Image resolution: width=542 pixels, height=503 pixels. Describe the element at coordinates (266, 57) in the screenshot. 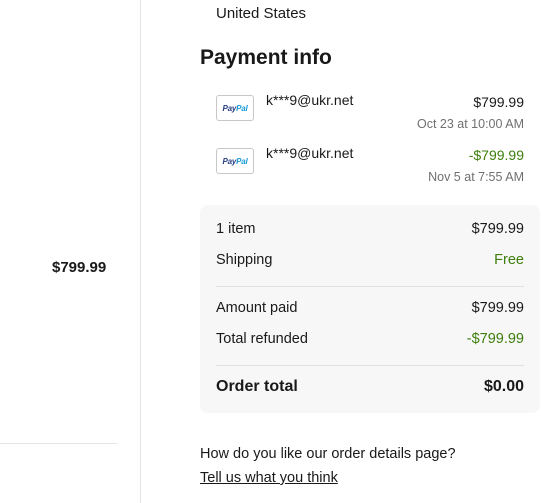

I see `payment-info-title: Payment info` at that location.